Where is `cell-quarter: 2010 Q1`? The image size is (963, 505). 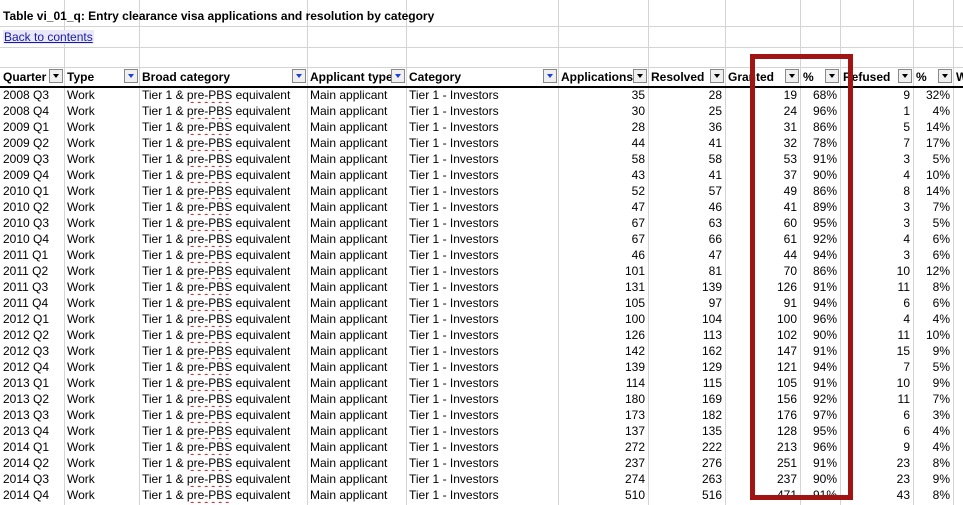
cell-quarter: 2010 Q1 is located at coordinates (32, 191).